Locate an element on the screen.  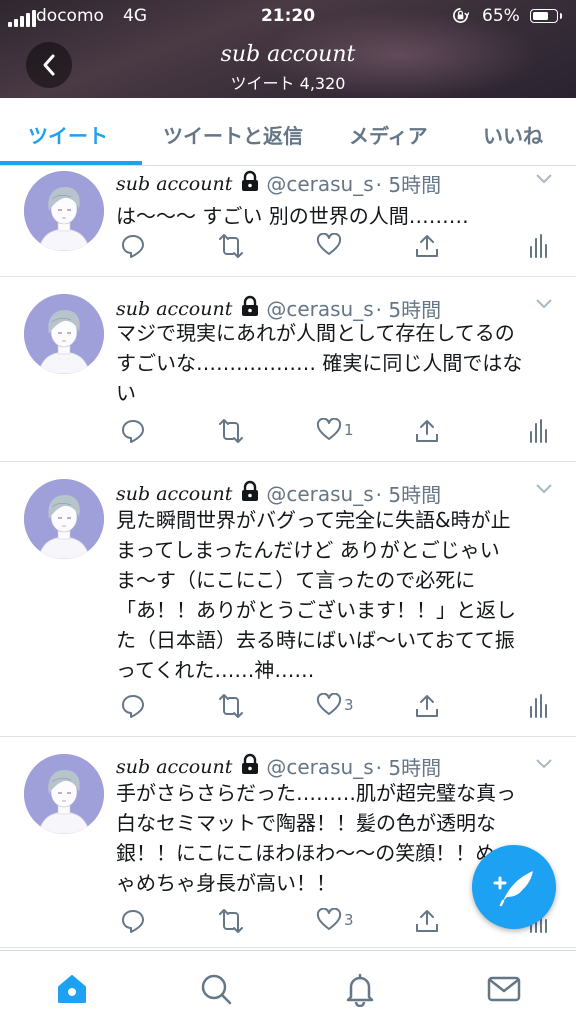
compose-icon is located at coordinates (513, 889).